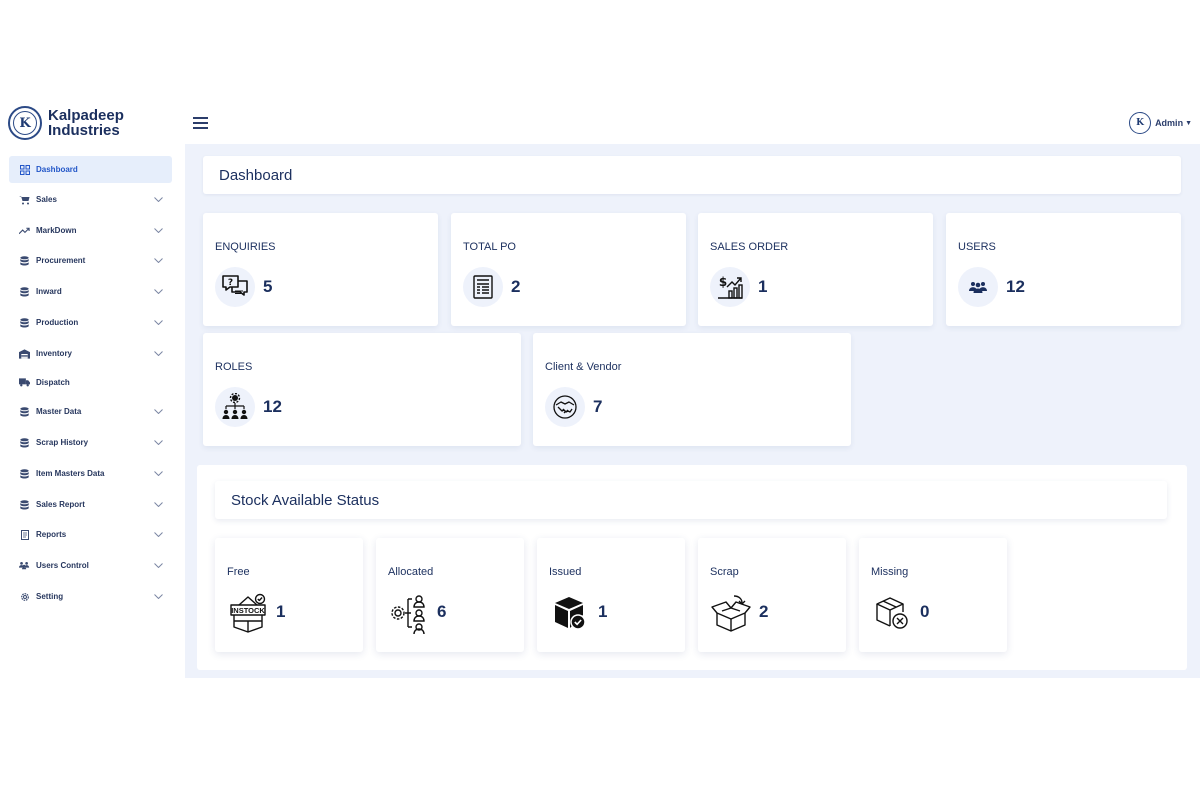  I want to click on stat-card-enquiries: ENQUIRIES ? 5, so click(320, 269).